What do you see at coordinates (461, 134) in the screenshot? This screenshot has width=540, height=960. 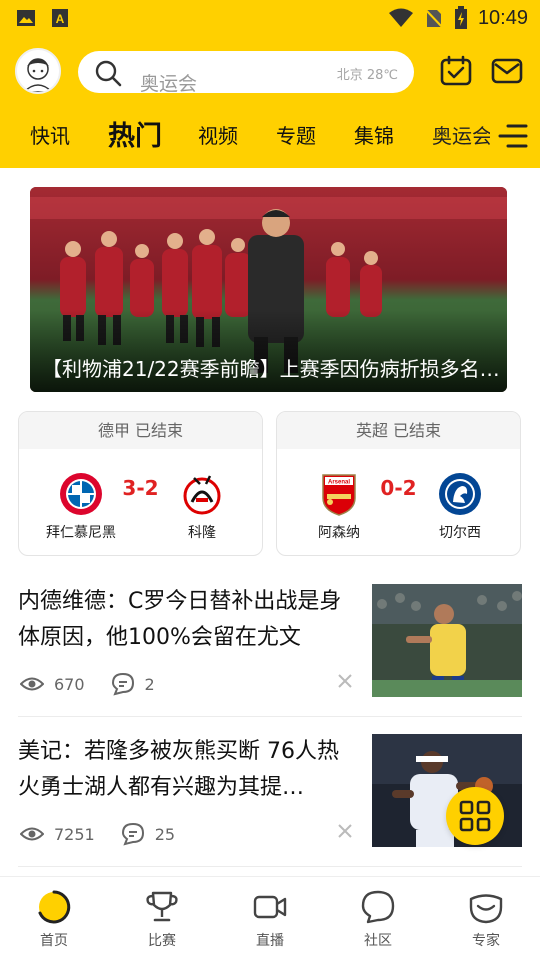 I see `tab-olympics: 奥运会` at bounding box center [461, 134].